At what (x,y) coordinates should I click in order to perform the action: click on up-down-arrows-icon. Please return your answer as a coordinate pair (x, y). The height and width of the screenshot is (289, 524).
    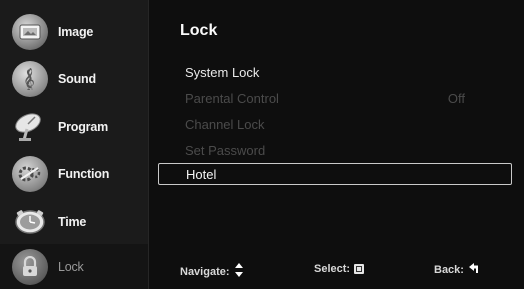
    Looking at the image, I should click on (238, 271).